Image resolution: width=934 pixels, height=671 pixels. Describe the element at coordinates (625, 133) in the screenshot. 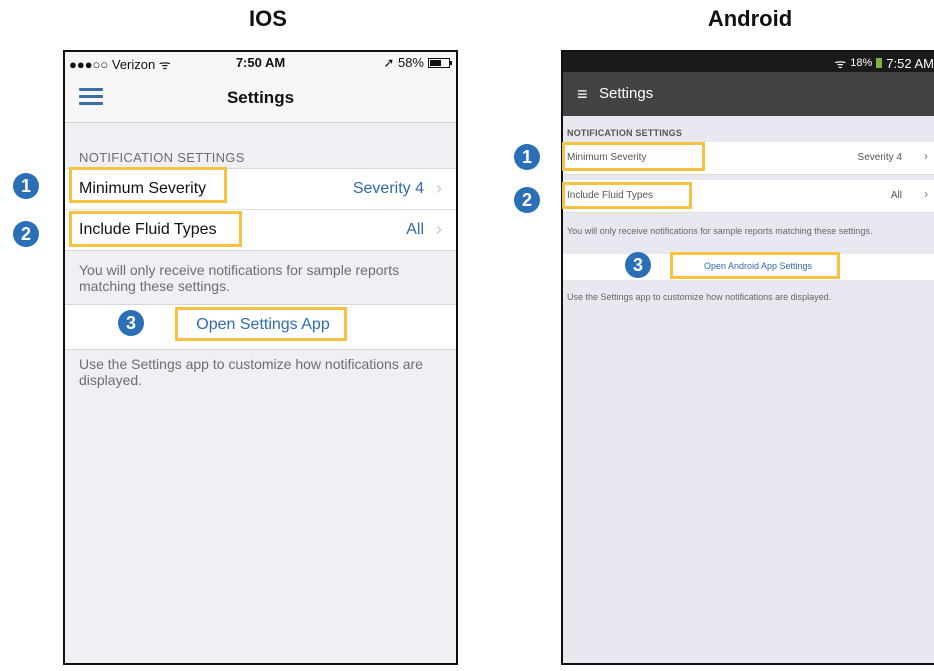

I see `android-section-header: NOTIFICATION SETTINGS` at that location.